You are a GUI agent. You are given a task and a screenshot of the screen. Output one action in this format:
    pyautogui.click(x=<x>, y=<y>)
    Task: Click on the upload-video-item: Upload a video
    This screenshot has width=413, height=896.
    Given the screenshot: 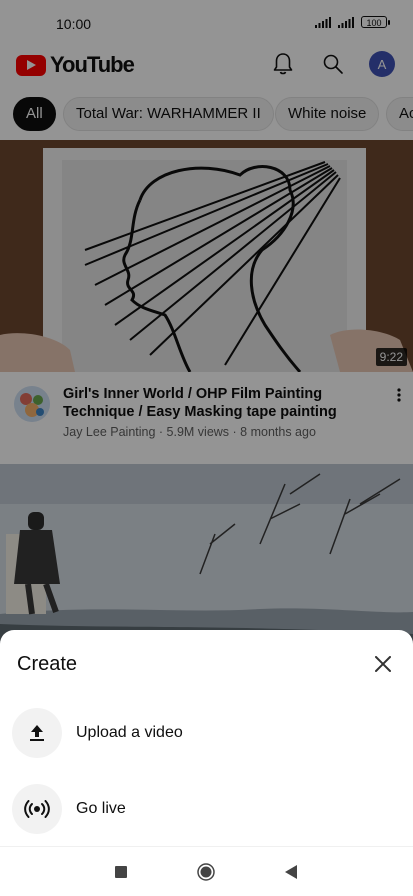 What is the action you would take?
    pyautogui.click(x=206, y=733)
    